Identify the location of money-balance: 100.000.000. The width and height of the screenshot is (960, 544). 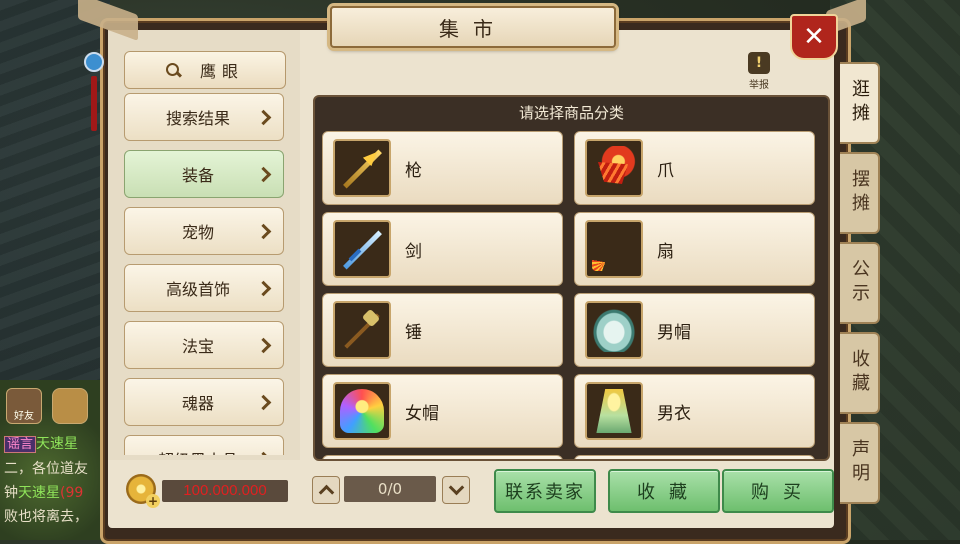
(225, 491).